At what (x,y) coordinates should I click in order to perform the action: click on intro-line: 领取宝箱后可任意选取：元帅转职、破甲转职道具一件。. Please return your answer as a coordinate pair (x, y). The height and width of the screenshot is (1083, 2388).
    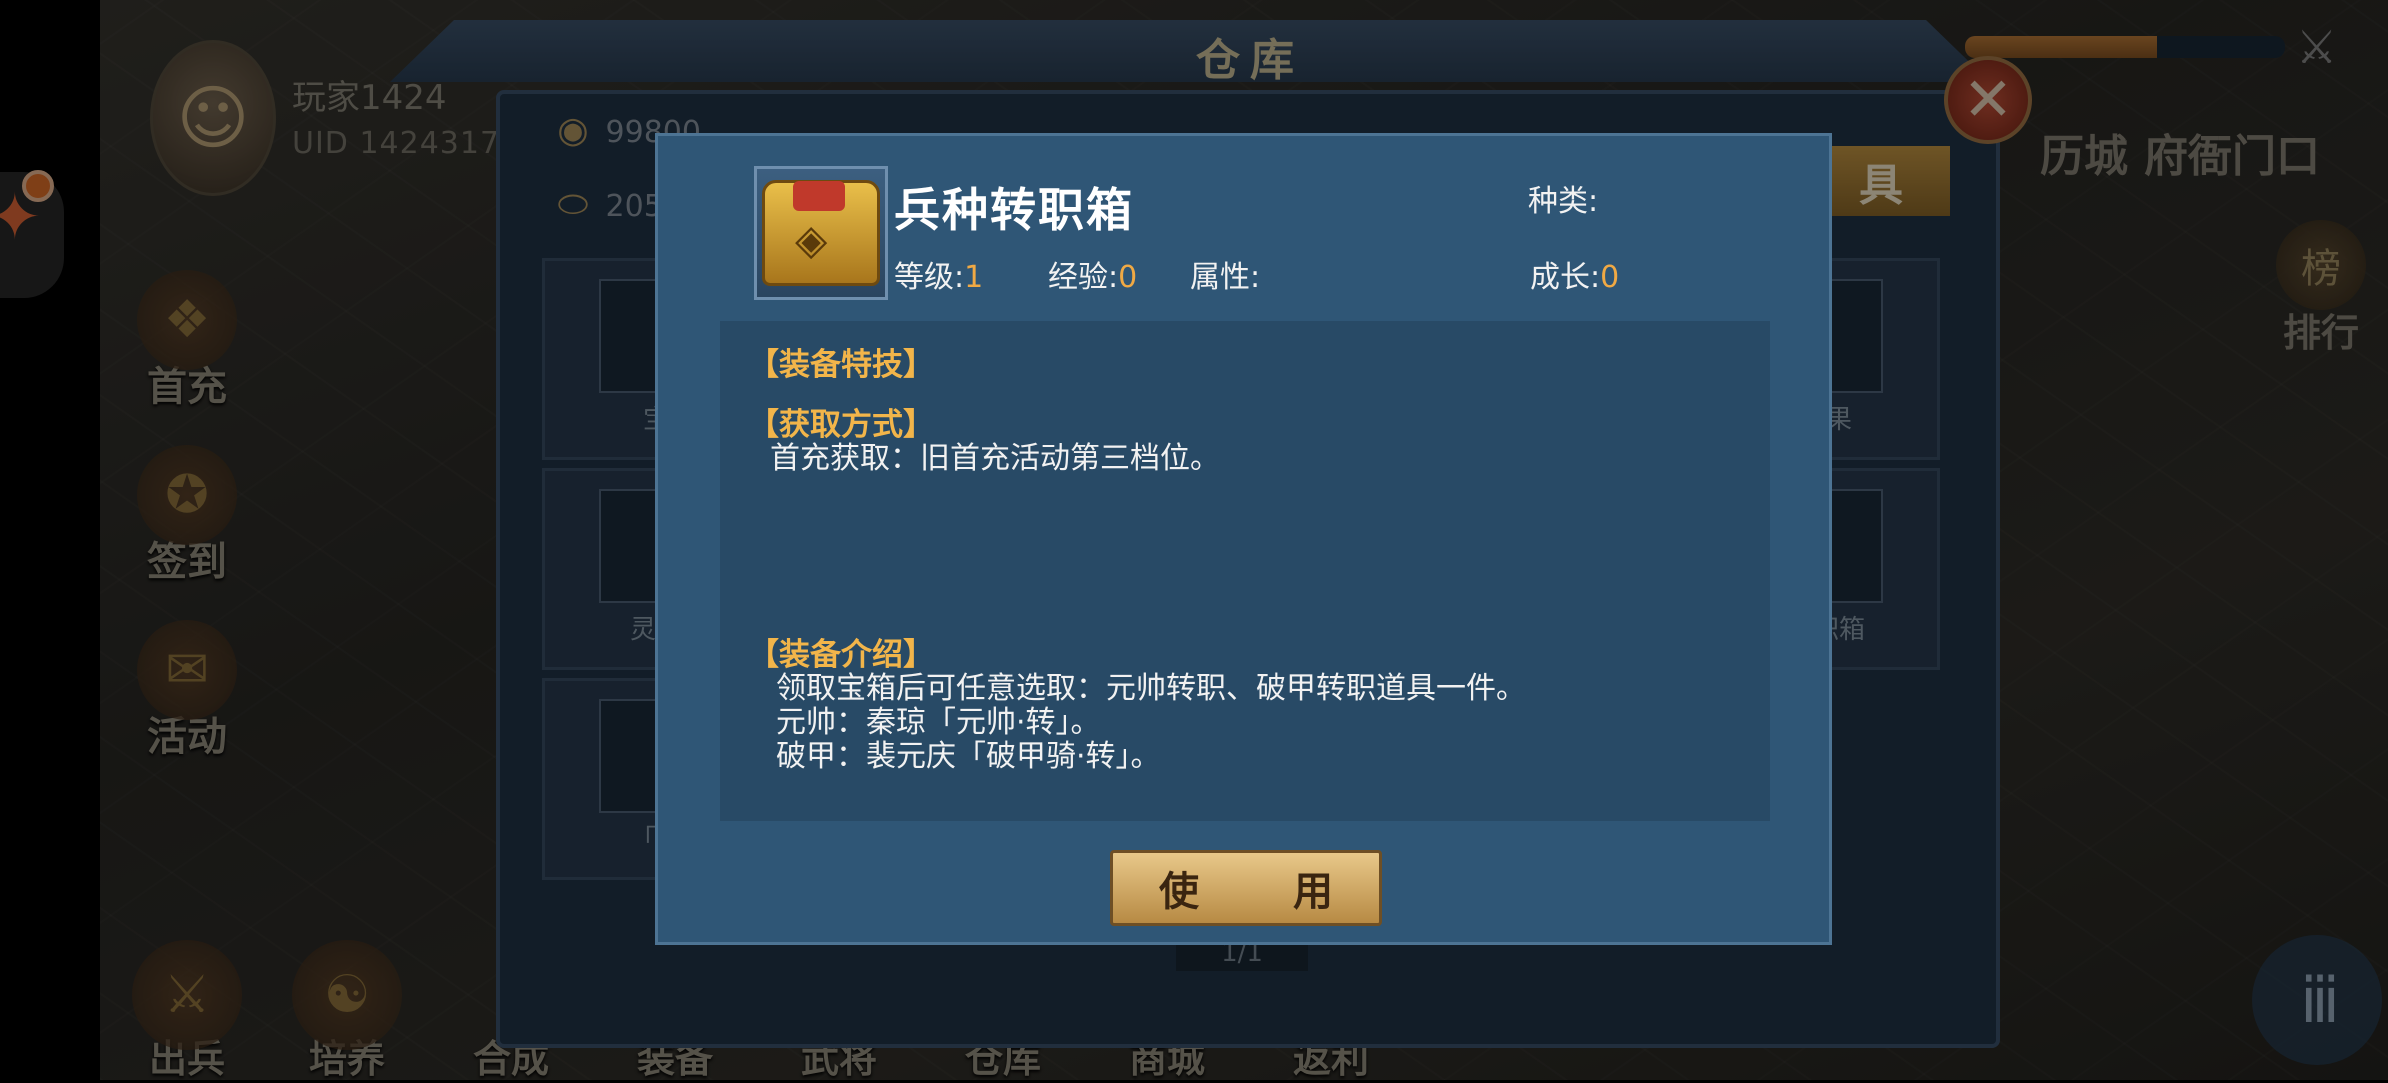
    Looking at the image, I should click on (1151, 688).